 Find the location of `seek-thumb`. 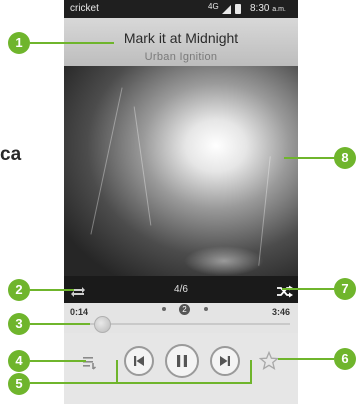

seek-thumb is located at coordinates (102, 324).